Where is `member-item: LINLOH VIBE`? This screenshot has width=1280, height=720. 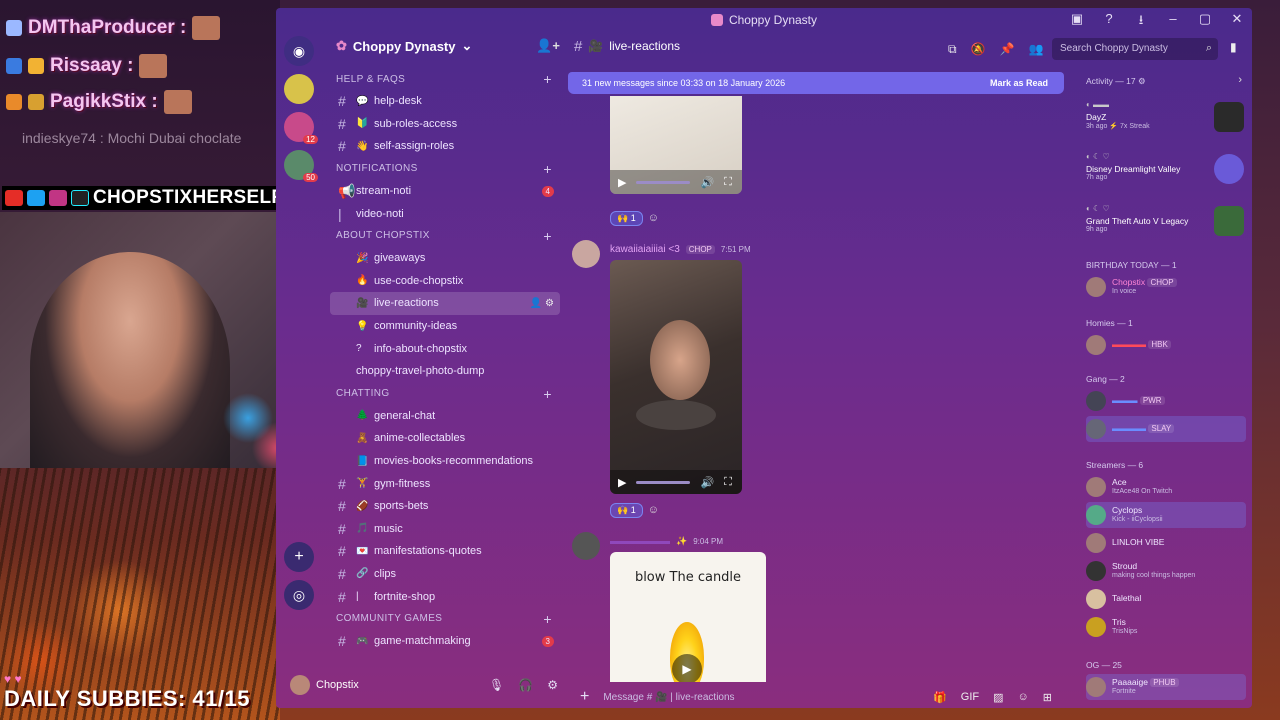
member-item: LINLOH VIBE is located at coordinates (1166, 543).